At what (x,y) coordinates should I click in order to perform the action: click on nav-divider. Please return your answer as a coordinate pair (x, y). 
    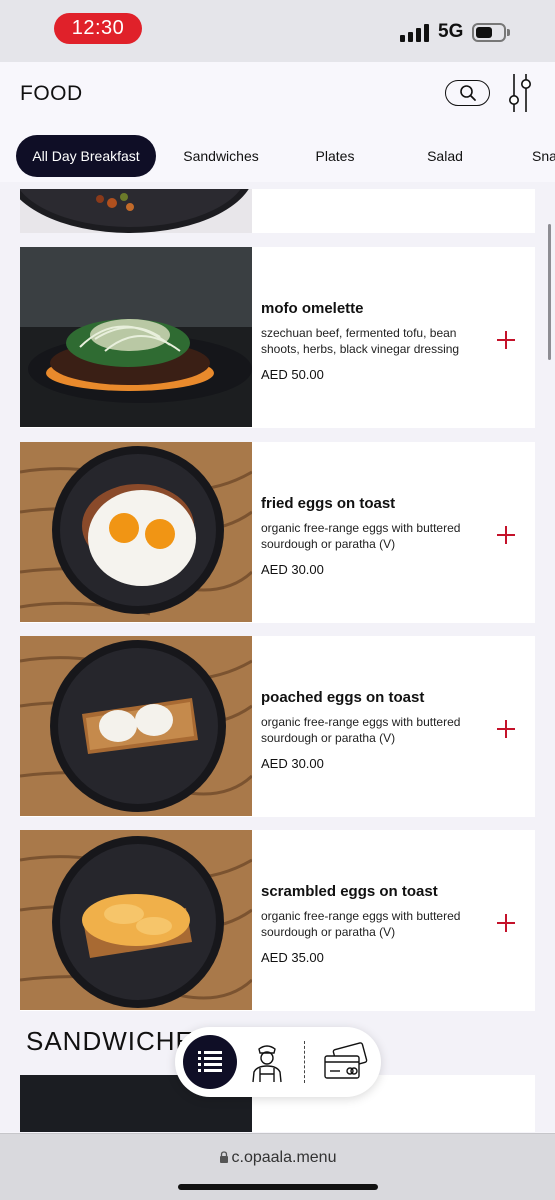
    Looking at the image, I should click on (304, 1062).